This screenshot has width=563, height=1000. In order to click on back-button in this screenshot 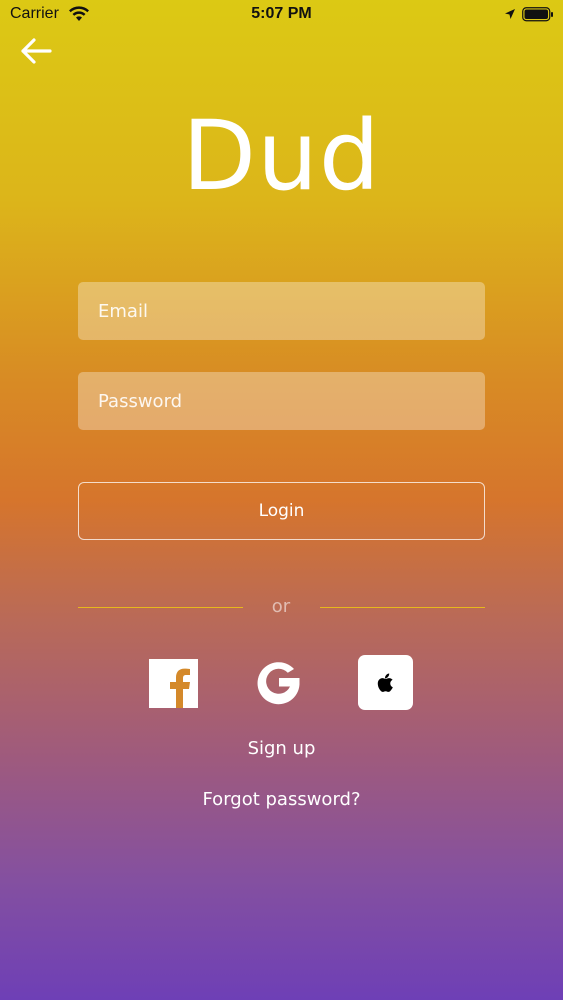, I will do `click(36, 51)`.